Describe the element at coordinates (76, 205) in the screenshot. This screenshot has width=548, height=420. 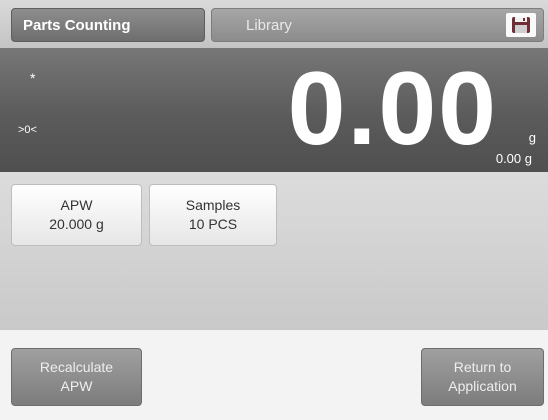
I see `apw-label: APW` at that location.